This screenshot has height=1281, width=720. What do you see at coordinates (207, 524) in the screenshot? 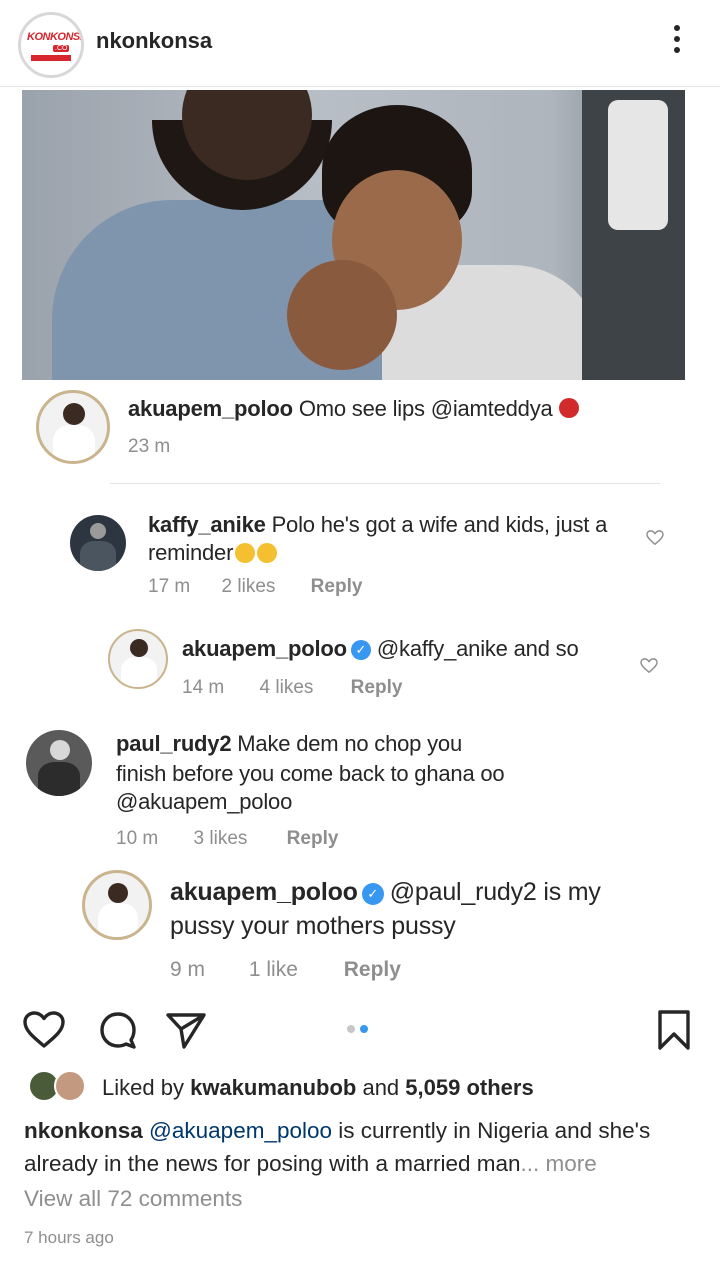
I see `comment-username: kaffy_anike` at bounding box center [207, 524].